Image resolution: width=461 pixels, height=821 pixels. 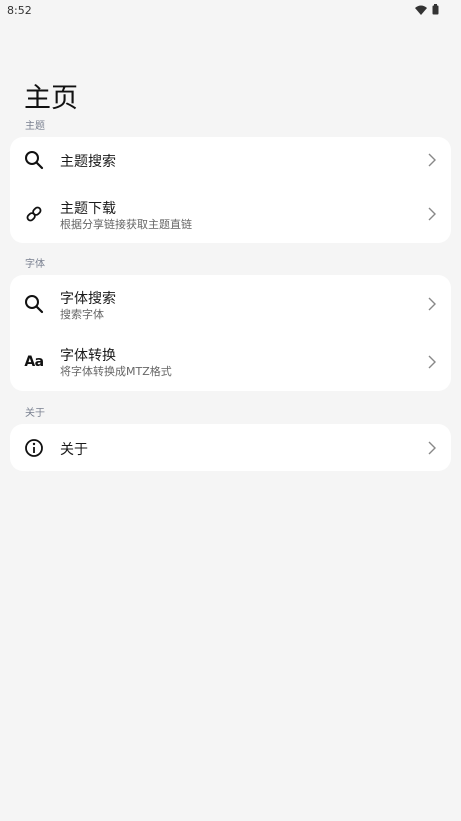 What do you see at coordinates (116, 371) in the screenshot?
I see `font-convert-subtitle: 将字体转换成MTZ格式` at bounding box center [116, 371].